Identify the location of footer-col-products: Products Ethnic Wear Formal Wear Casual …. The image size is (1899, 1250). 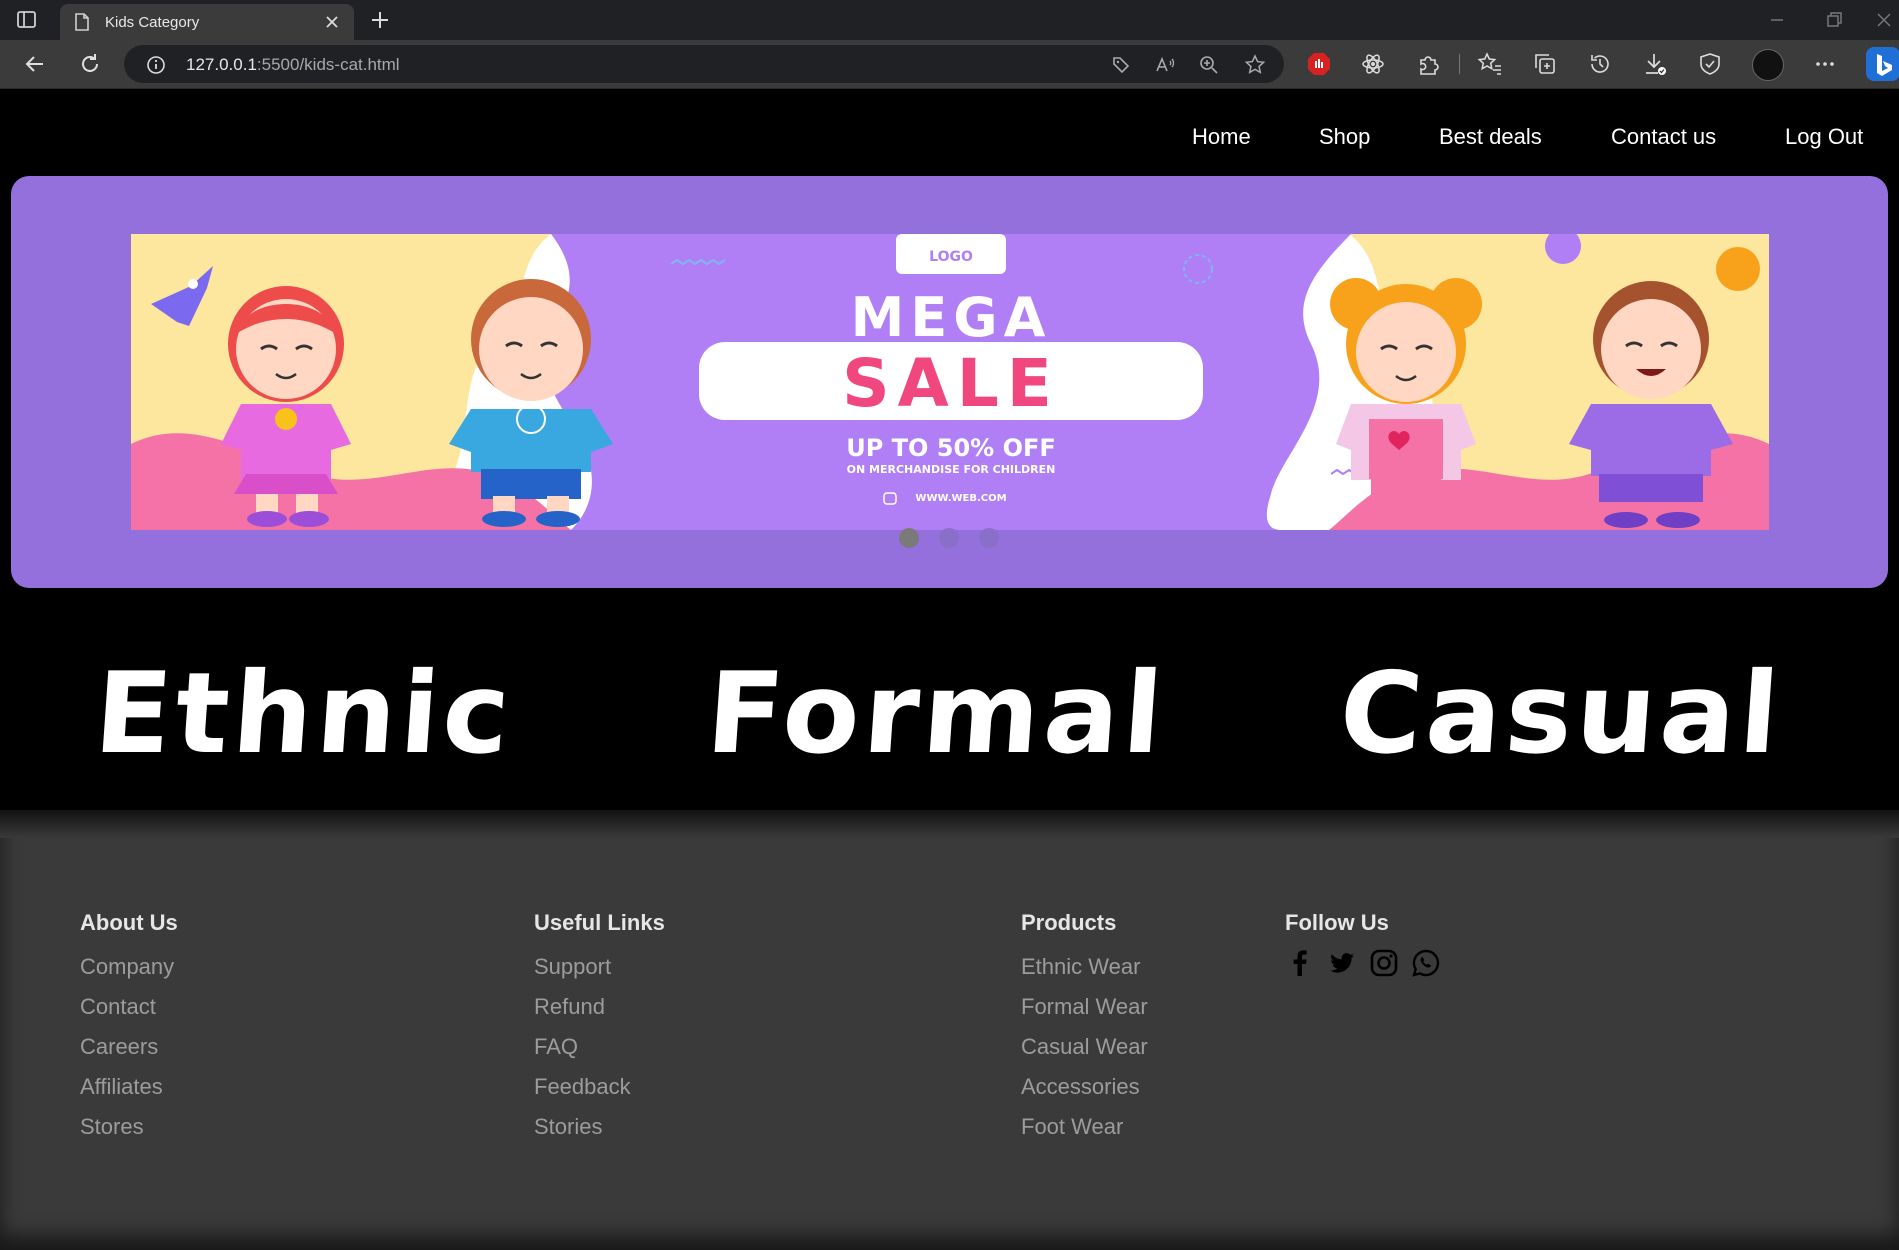
(1084, 1032).